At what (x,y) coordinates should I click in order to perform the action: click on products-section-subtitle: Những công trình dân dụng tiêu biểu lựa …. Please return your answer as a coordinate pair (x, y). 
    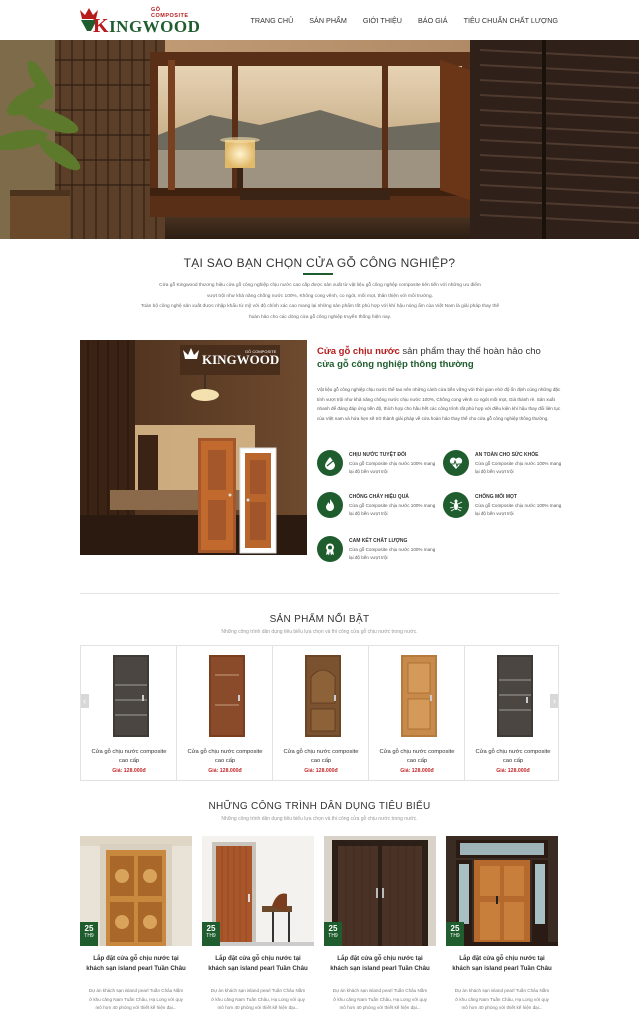
    Looking at the image, I should click on (319, 632).